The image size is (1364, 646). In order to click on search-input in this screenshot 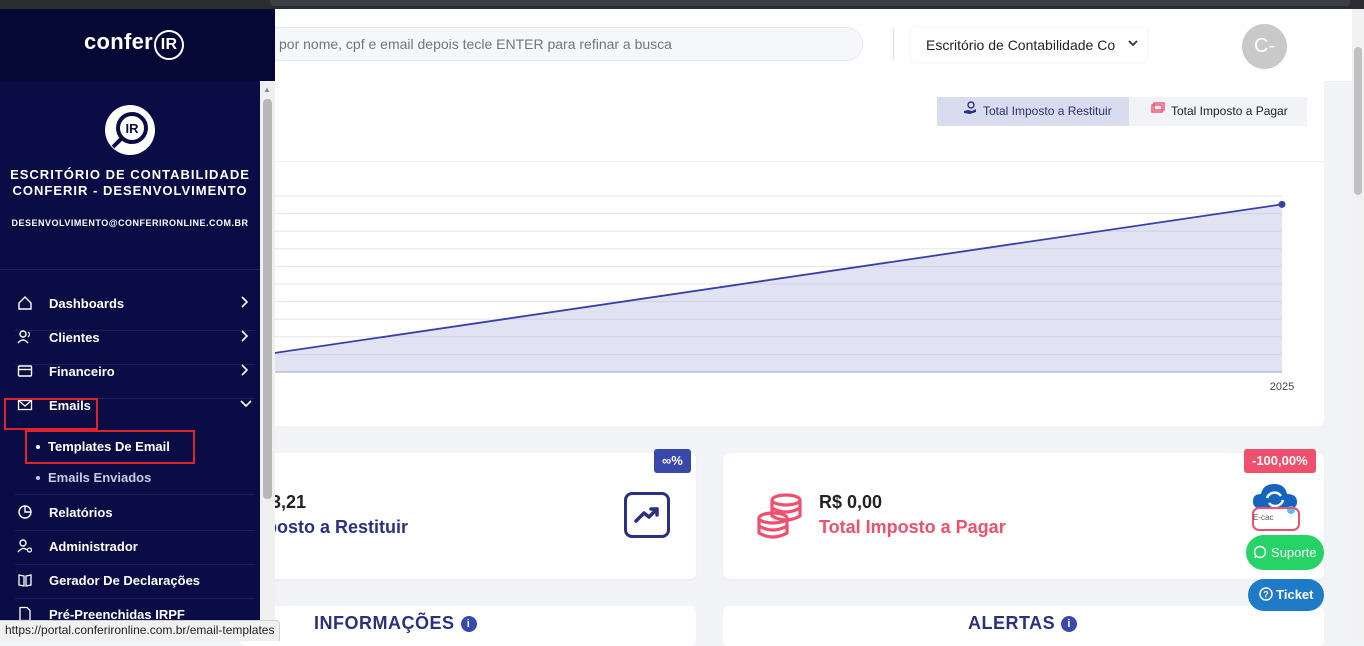, I will do `click(571, 44)`.